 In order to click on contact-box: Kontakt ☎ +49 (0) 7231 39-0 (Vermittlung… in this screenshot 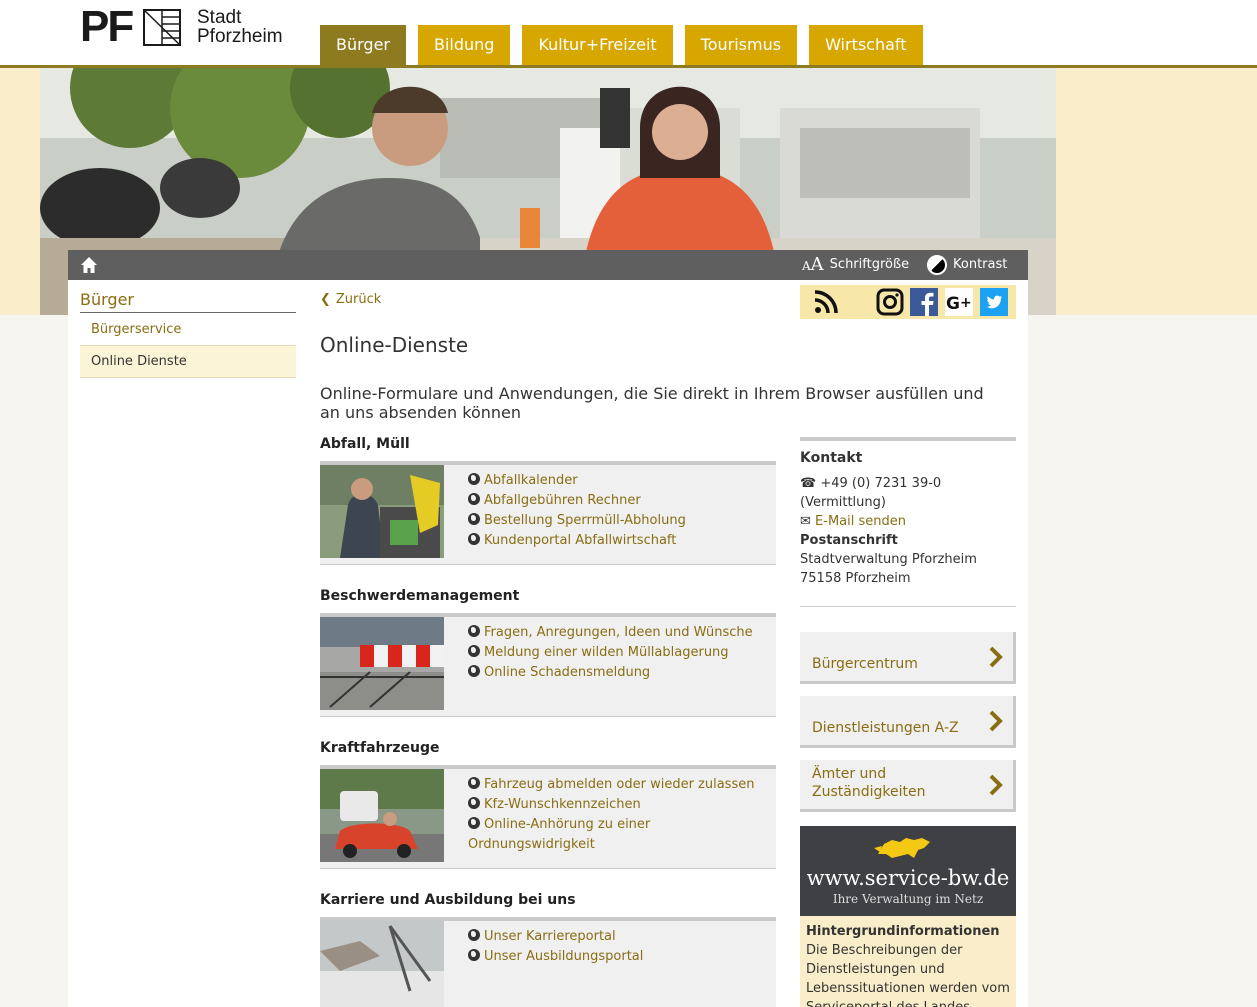, I will do `click(908, 522)`.